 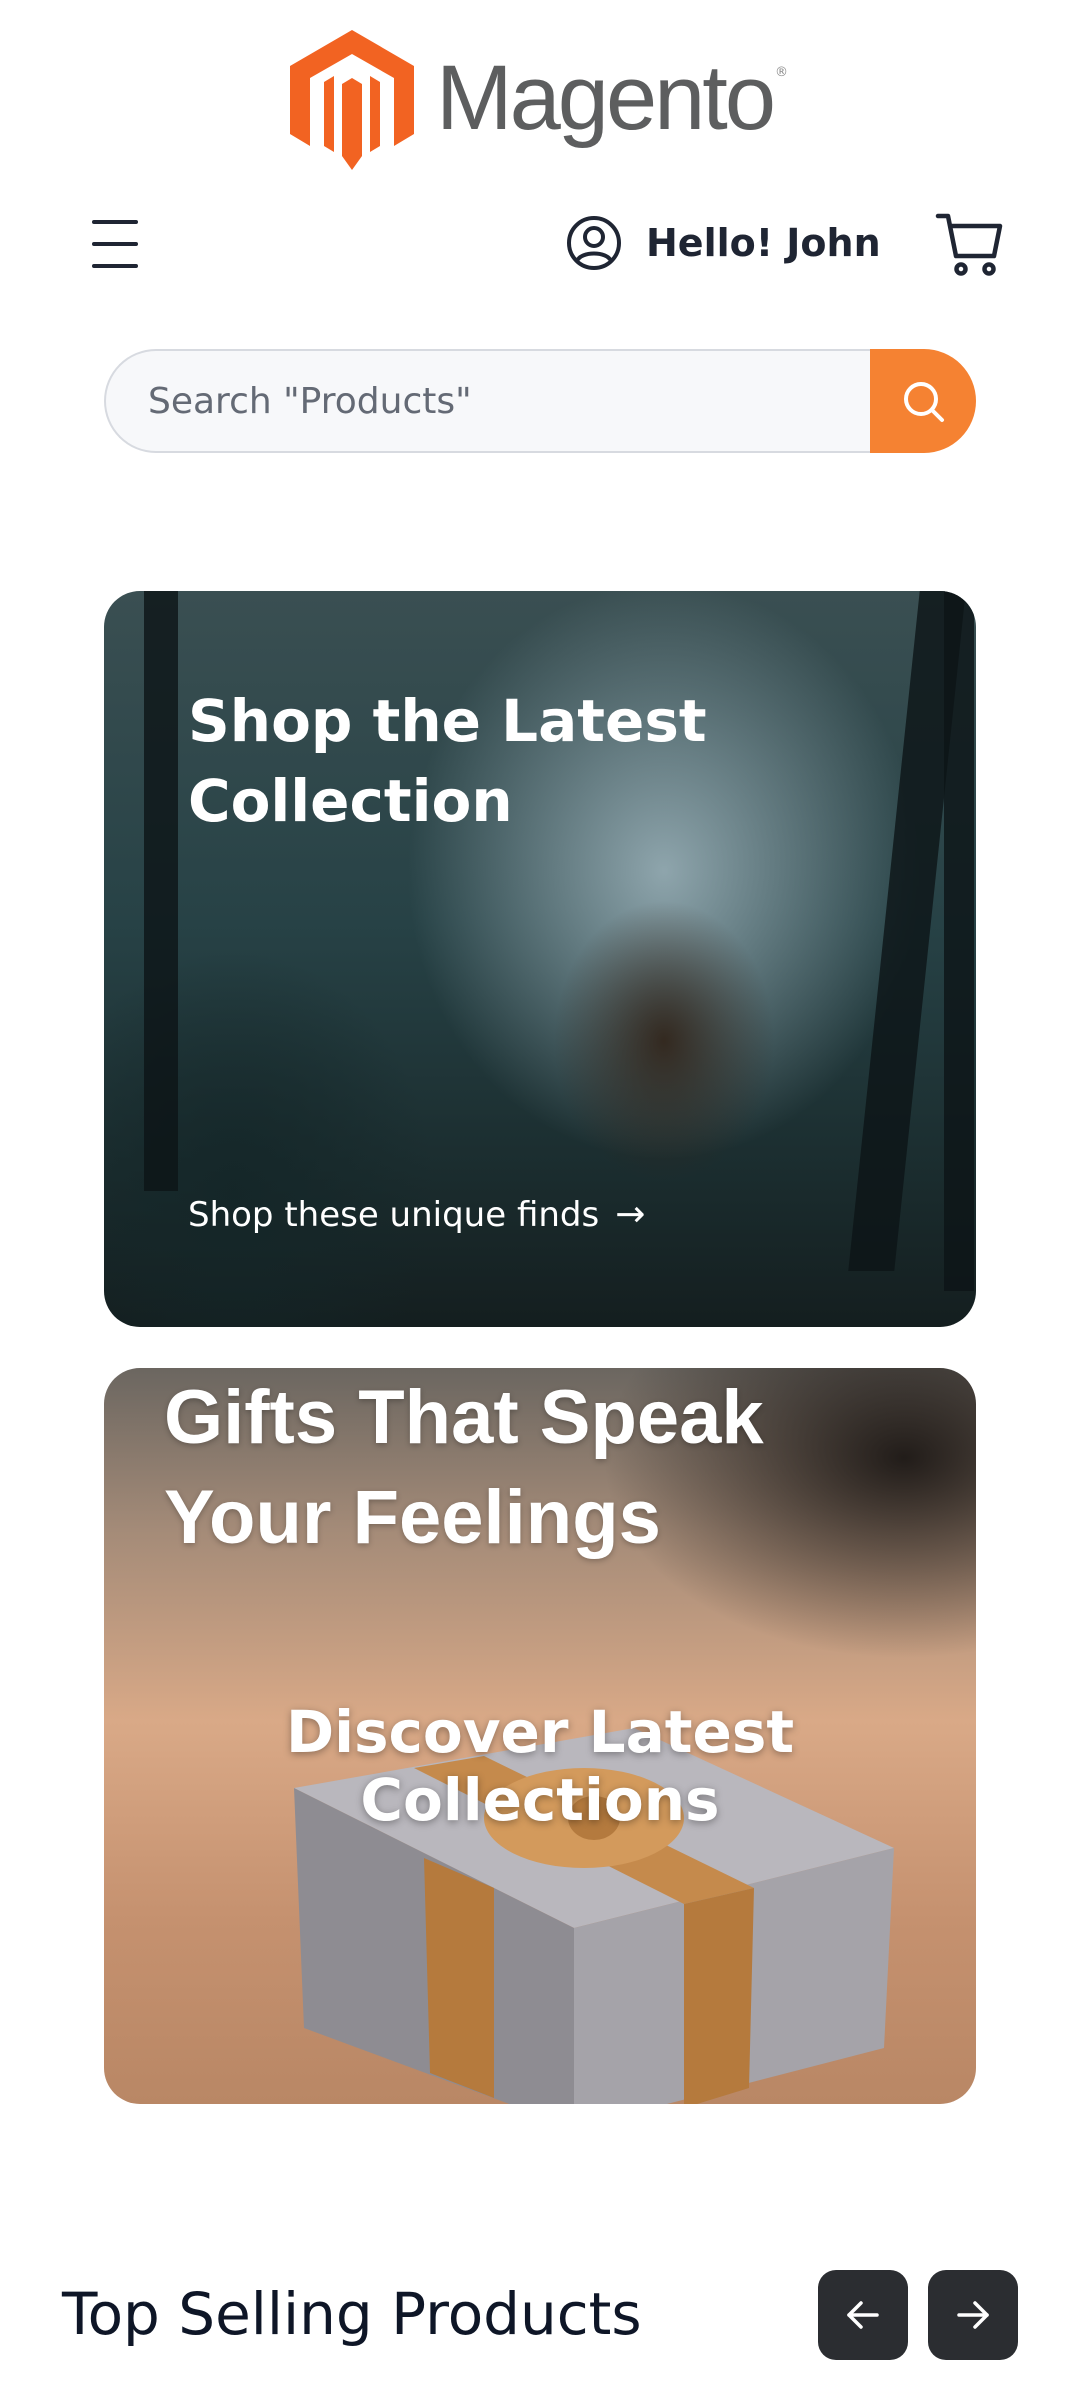 I want to click on prev-button, so click(x=863, y=2315).